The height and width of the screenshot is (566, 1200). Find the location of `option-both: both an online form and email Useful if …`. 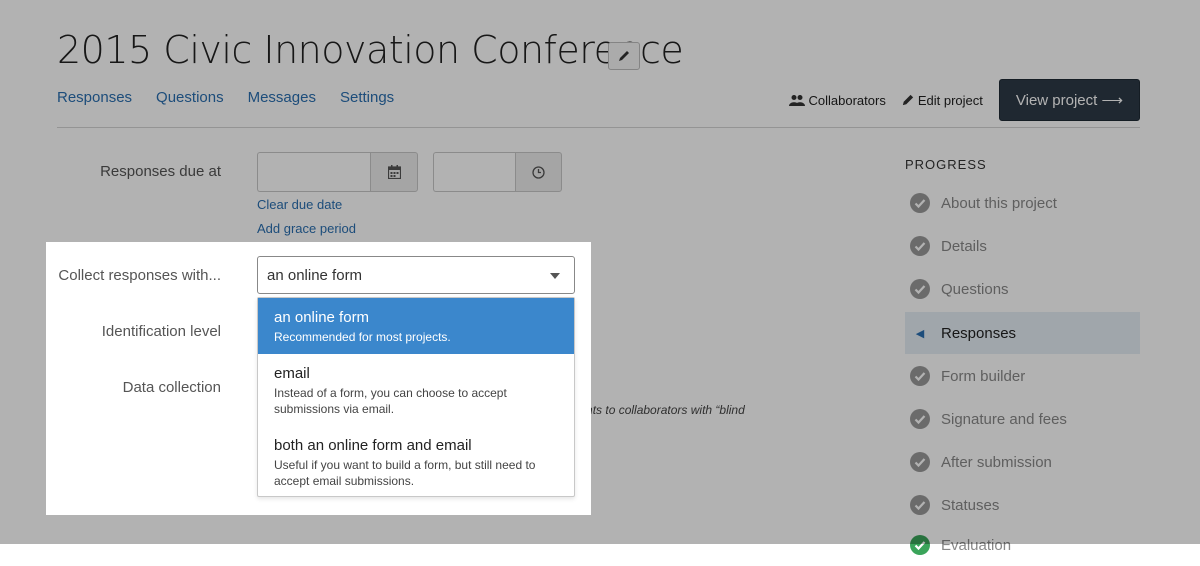

option-both: both an online form and email Useful if … is located at coordinates (416, 463).